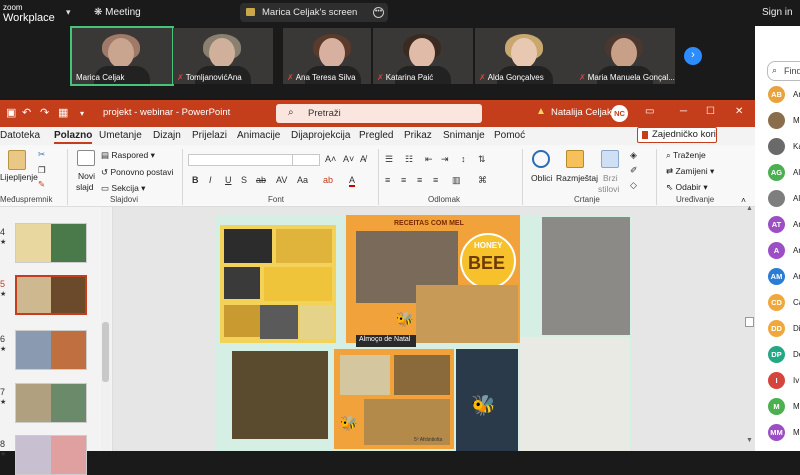  I want to click on more-options-icon: •••, so click(378, 12).